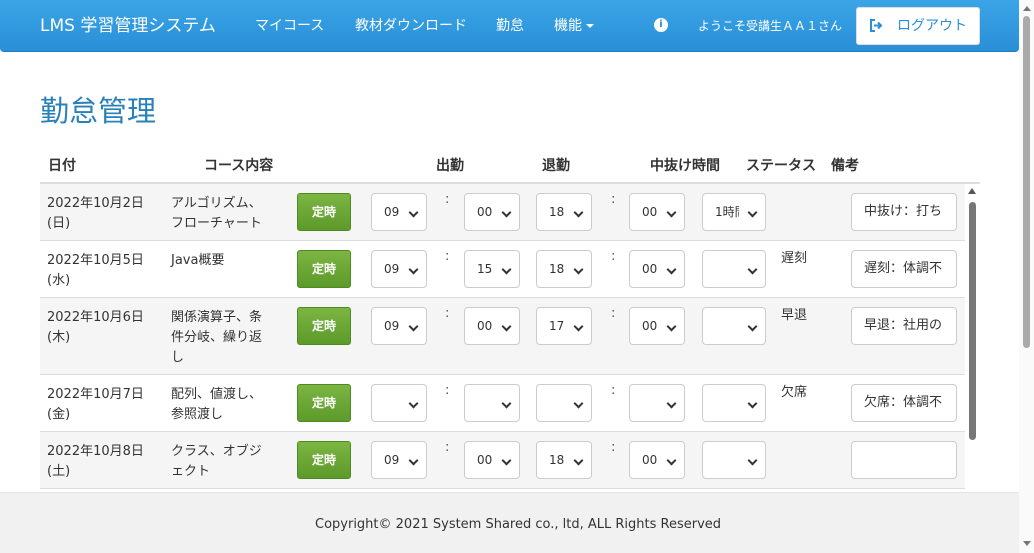 The width and height of the screenshot is (1034, 553). I want to click on end-hour-select, so click(564, 403).